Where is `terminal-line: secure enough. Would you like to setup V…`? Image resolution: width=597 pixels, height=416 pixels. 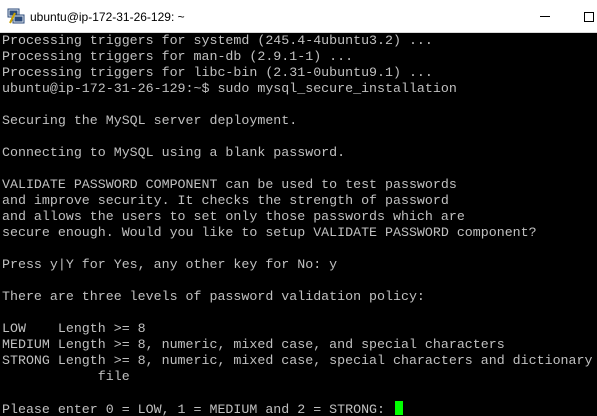 terminal-line: secure enough. Would you like to setup V… is located at coordinates (299, 233).